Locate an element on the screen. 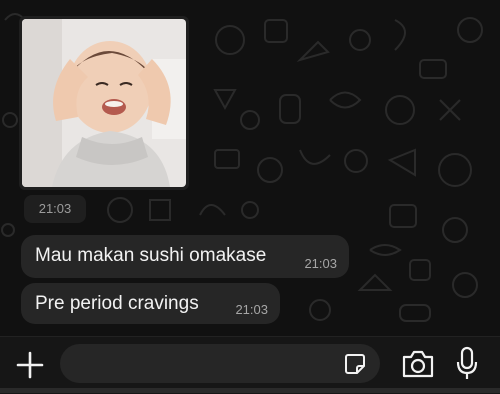 The image size is (500, 394). message-text: Mau makan sushi omakase is located at coordinates (151, 255).